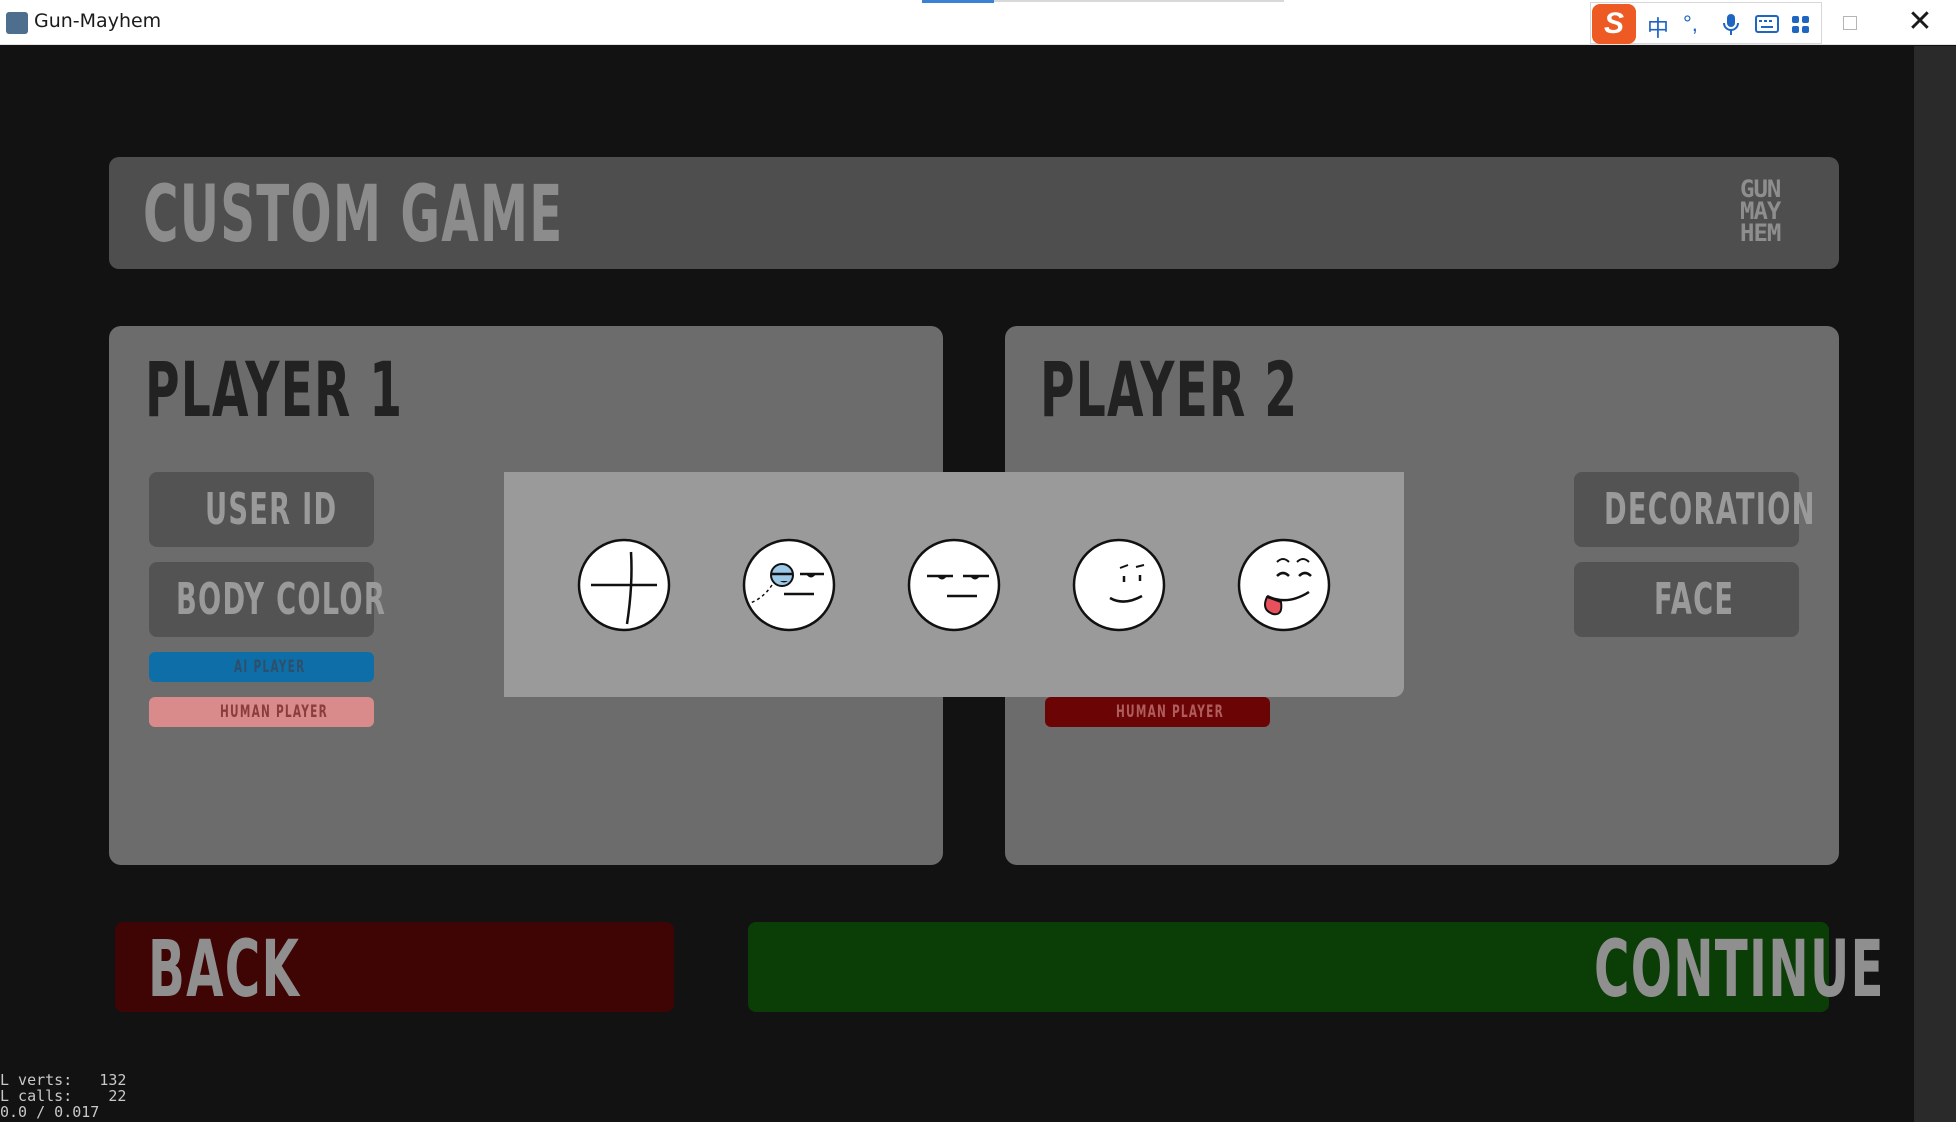 The image size is (1956, 1122). What do you see at coordinates (958, 1) in the screenshot?
I see `titlebar-accent` at bounding box center [958, 1].